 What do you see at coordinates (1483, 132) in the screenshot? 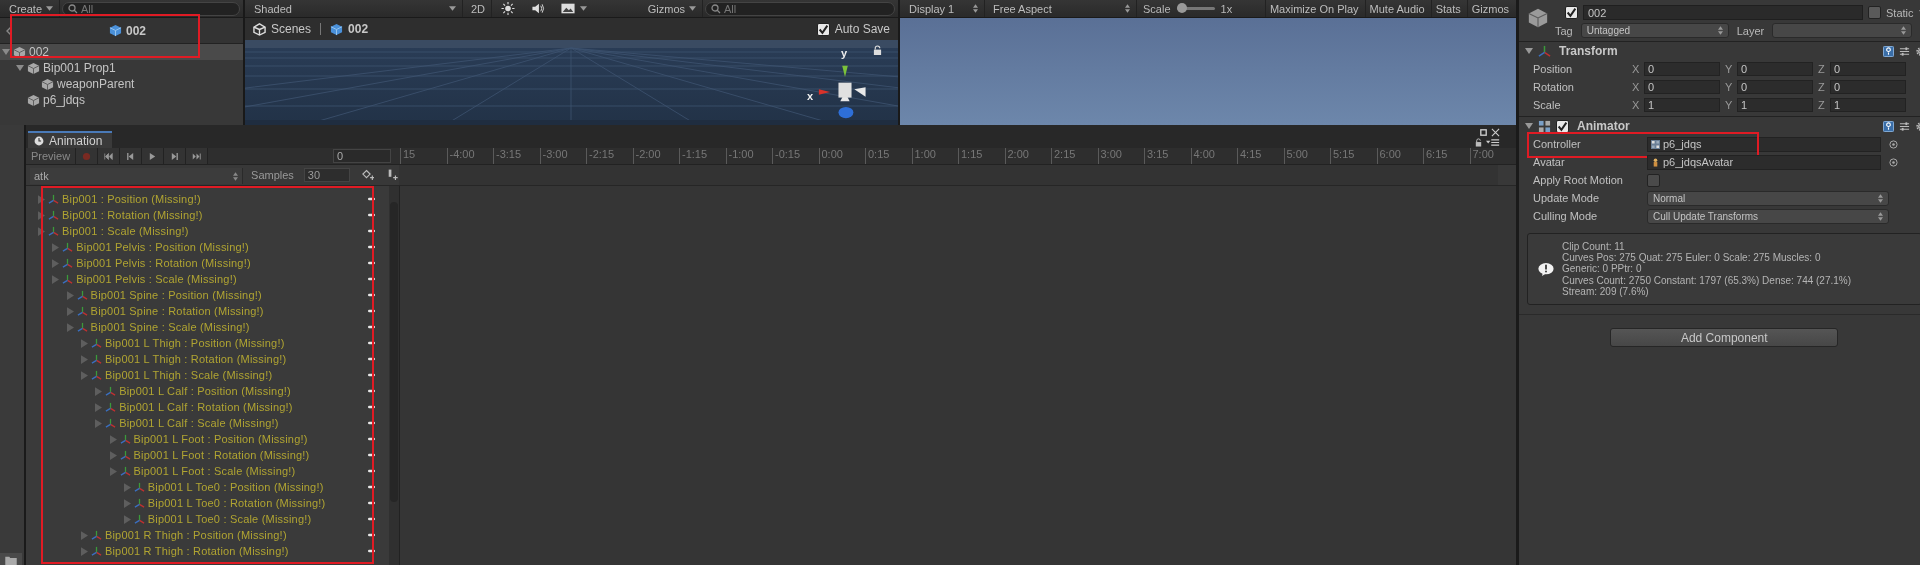
I see `maximize-icon` at bounding box center [1483, 132].